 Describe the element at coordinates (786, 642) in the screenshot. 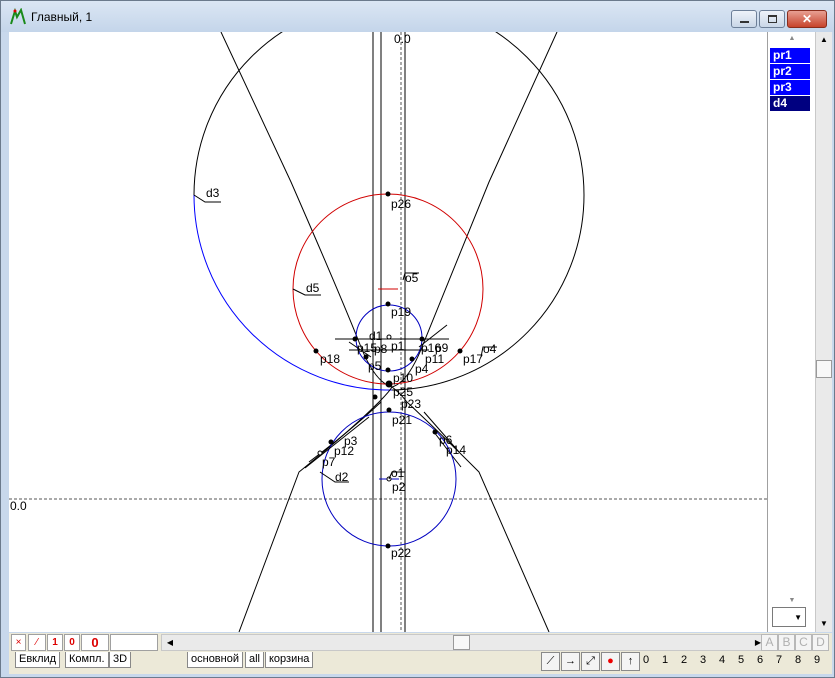

I see `button-b: B` at that location.